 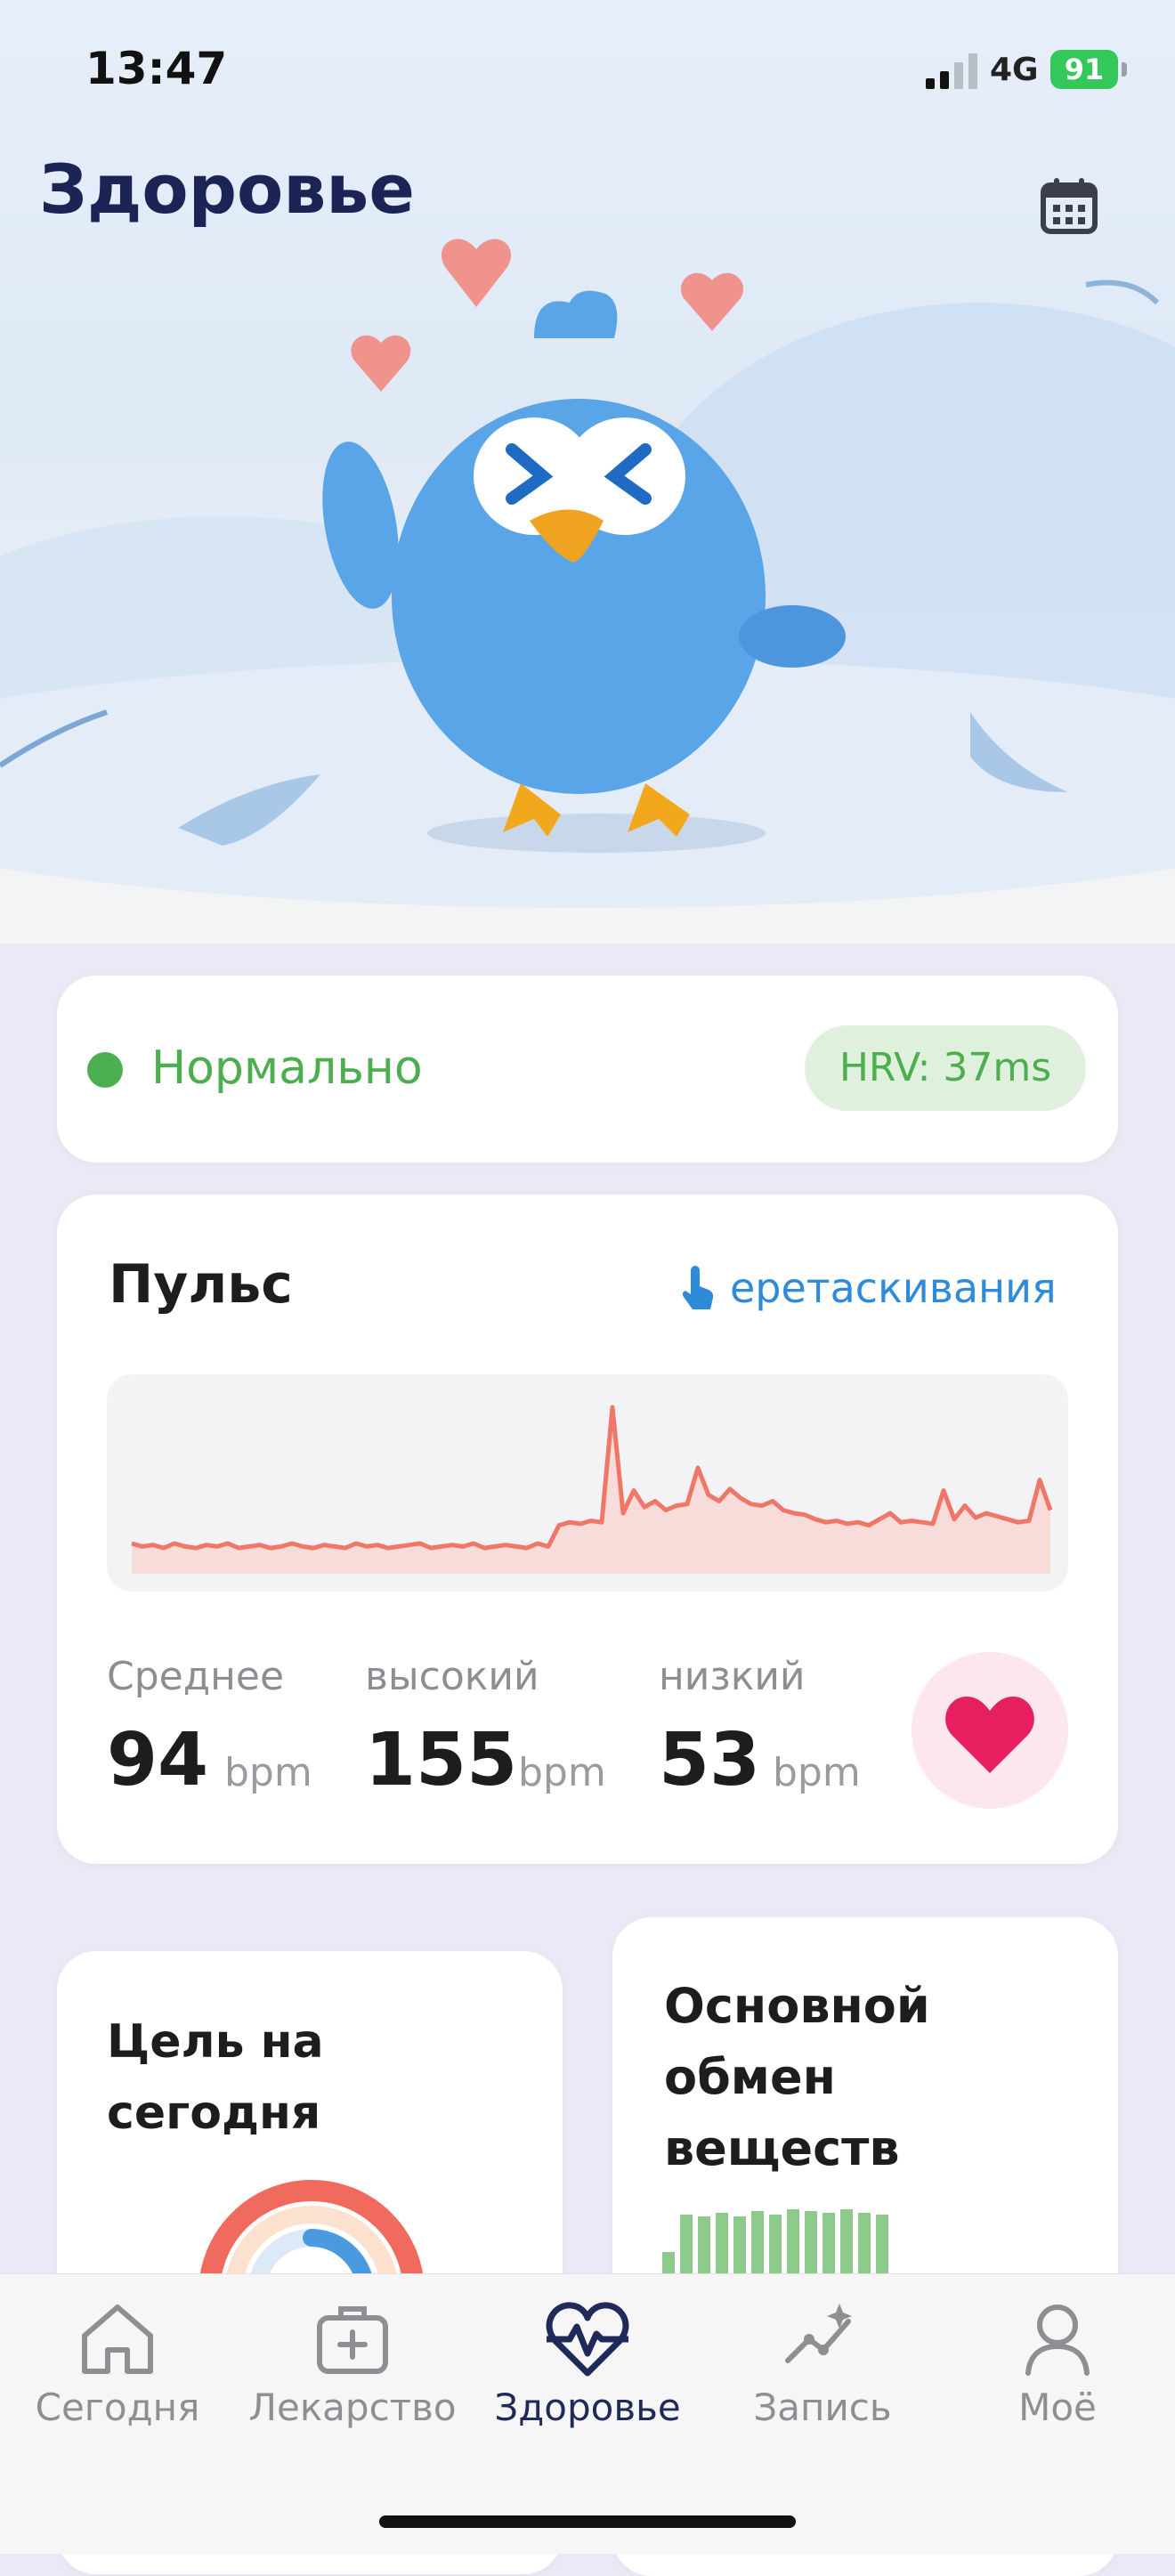 I want to click on stat-avg-unit: bpm, so click(x=268, y=1773).